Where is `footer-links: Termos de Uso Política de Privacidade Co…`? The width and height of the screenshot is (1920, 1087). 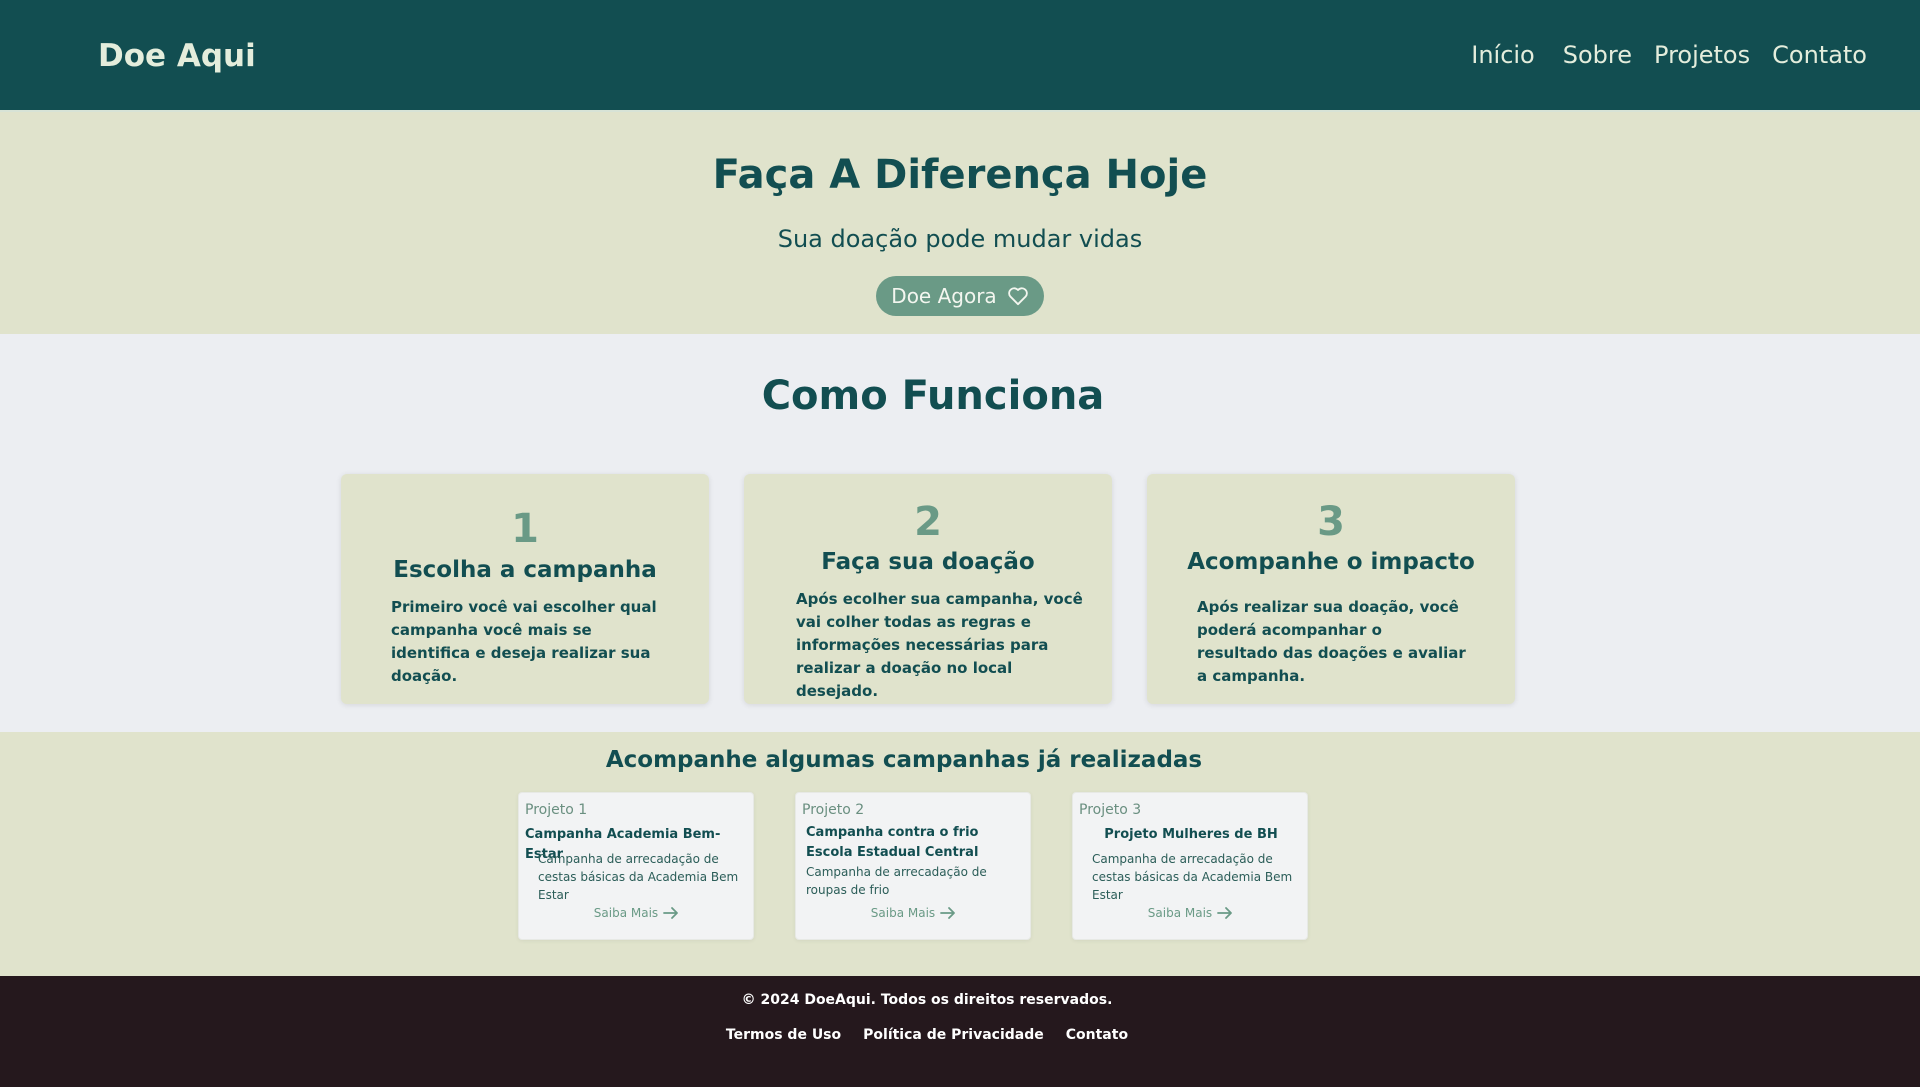 footer-links: Termos de Uso Política de Privacidade Co… is located at coordinates (927, 1035).